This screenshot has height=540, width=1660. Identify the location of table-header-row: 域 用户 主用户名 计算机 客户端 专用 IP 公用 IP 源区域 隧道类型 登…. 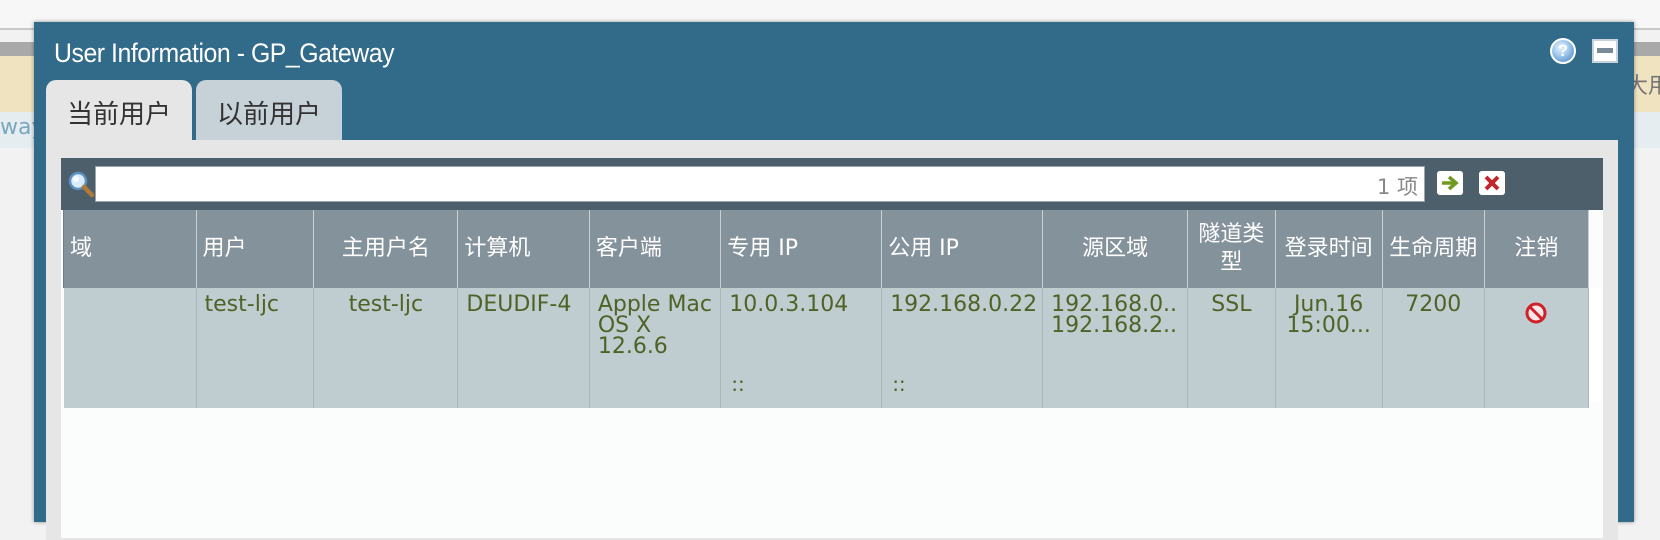
(826, 249).